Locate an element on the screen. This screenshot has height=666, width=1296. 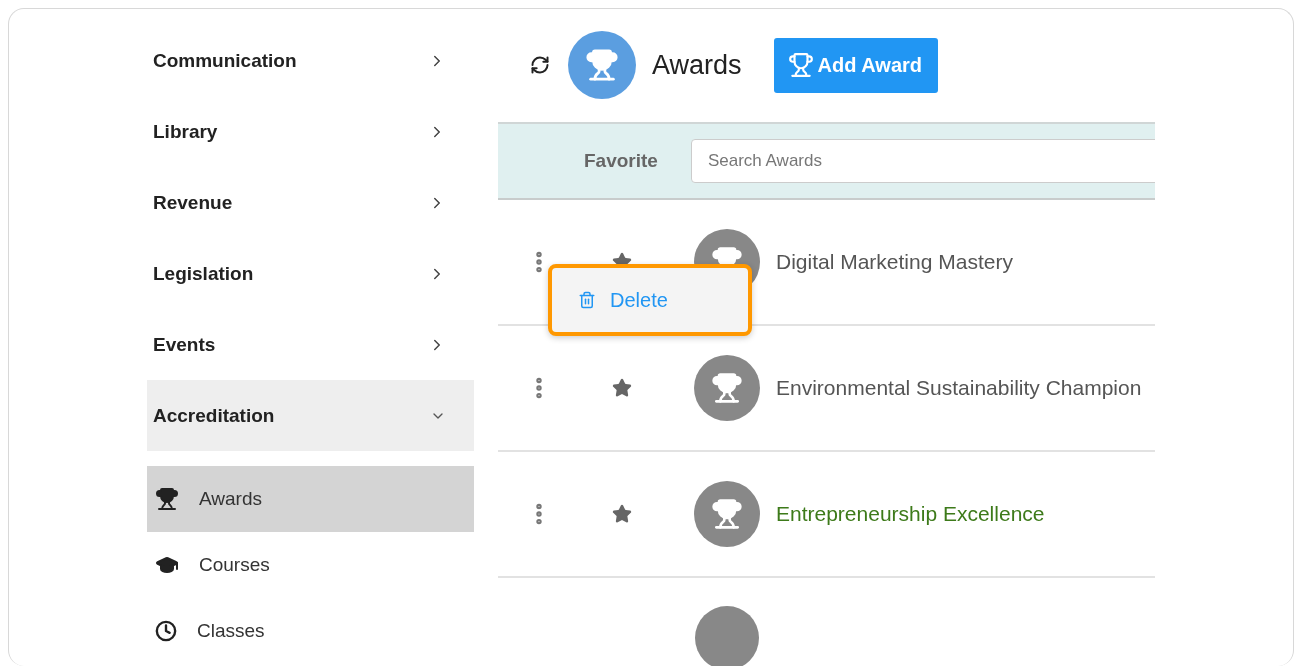
award-row: Digital Marketing Mastery Delete is located at coordinates (826, 263).